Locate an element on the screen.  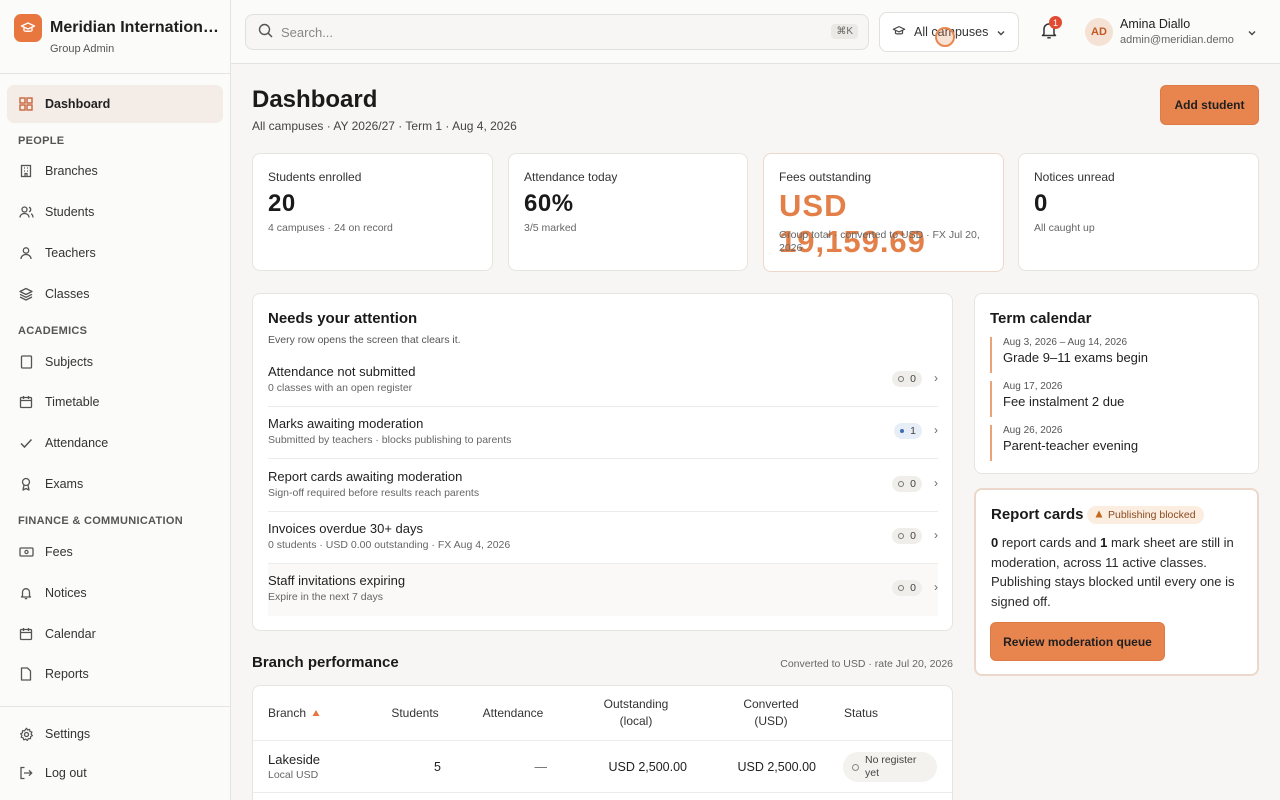
user-name: Amina Diallo is located at coordinates (1155, 24).